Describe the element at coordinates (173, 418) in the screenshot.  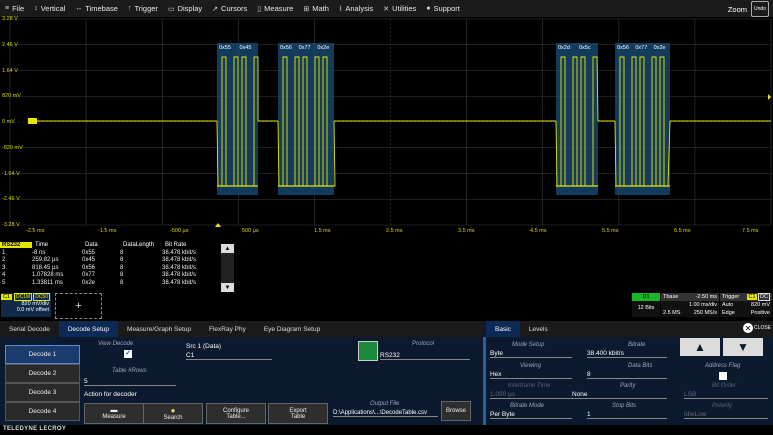
I see `search-label: Search` at that location.